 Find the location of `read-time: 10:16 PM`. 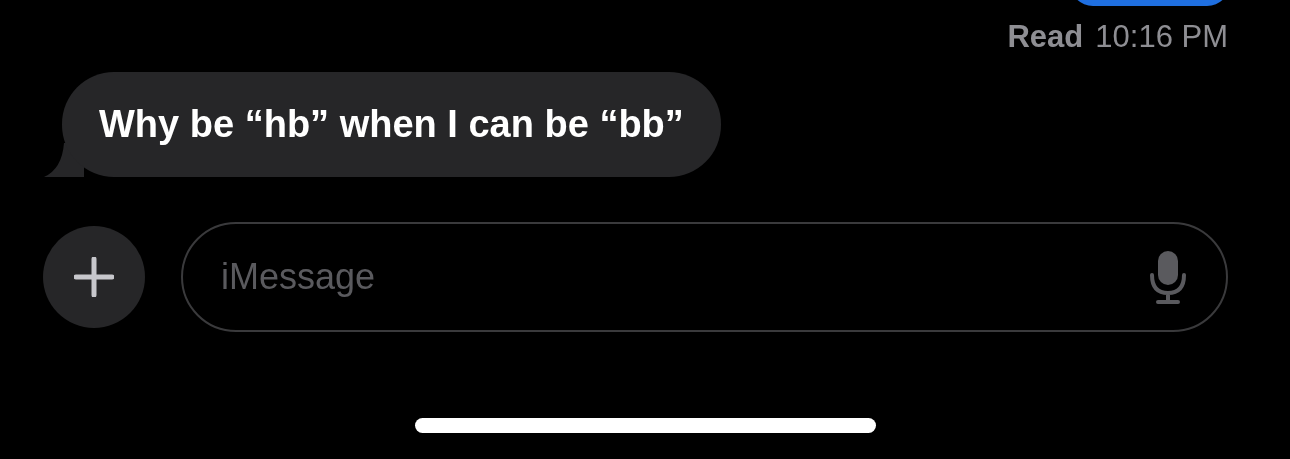

read-time: 10:16 PM is located at coordinates (1161, 37).